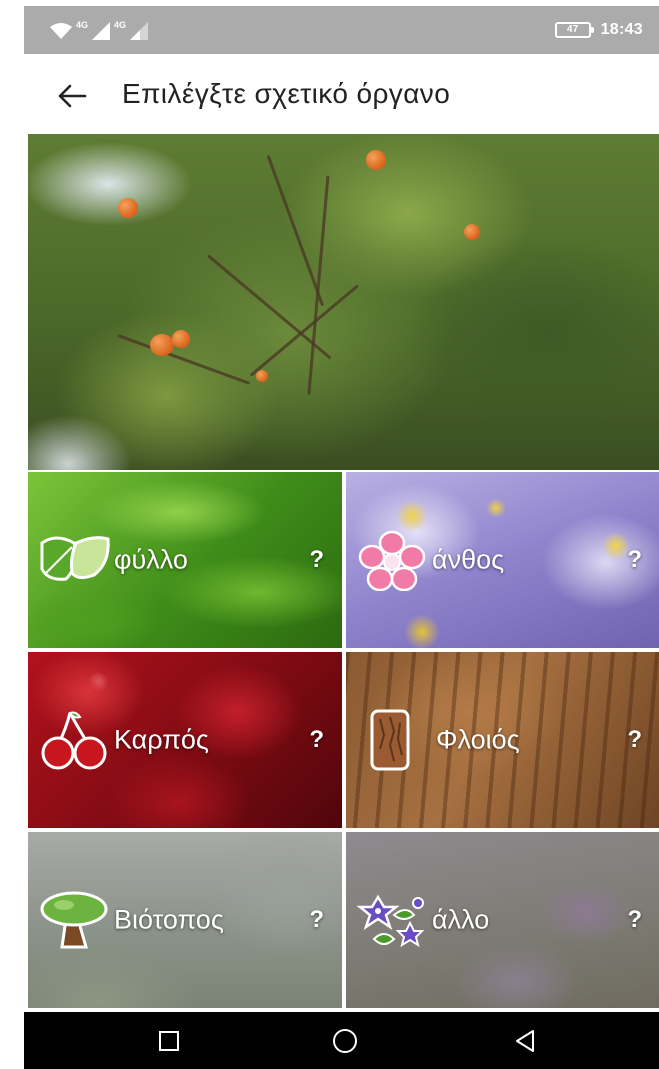  What do you see at coordinates (82, 25) in the screenshot?
I see `network-type-label: 4G` at bounding box center [82, 25].